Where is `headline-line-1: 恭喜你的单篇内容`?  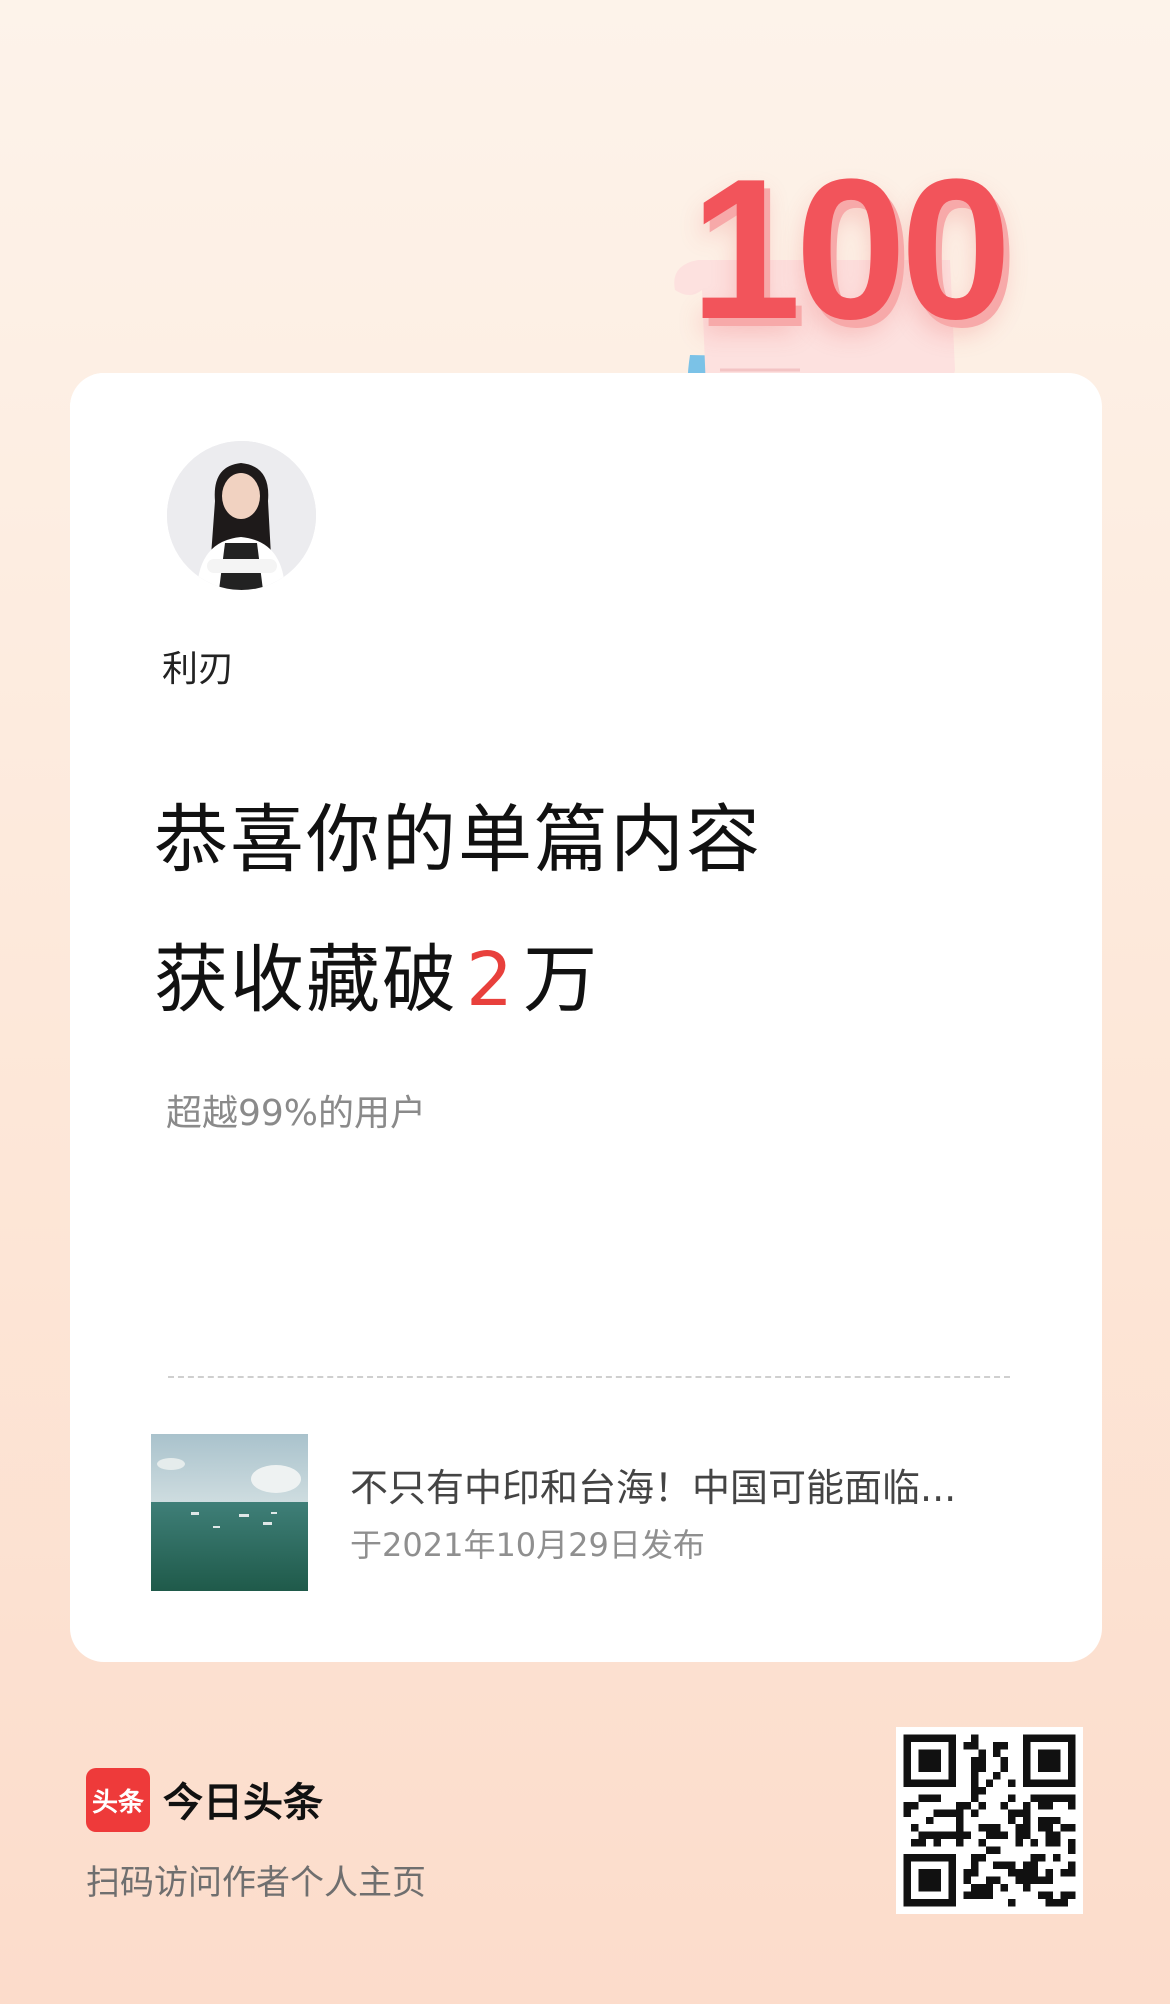
headline-line-1: 恭喜你的单篇内容 is located at coordinates (458, 840).